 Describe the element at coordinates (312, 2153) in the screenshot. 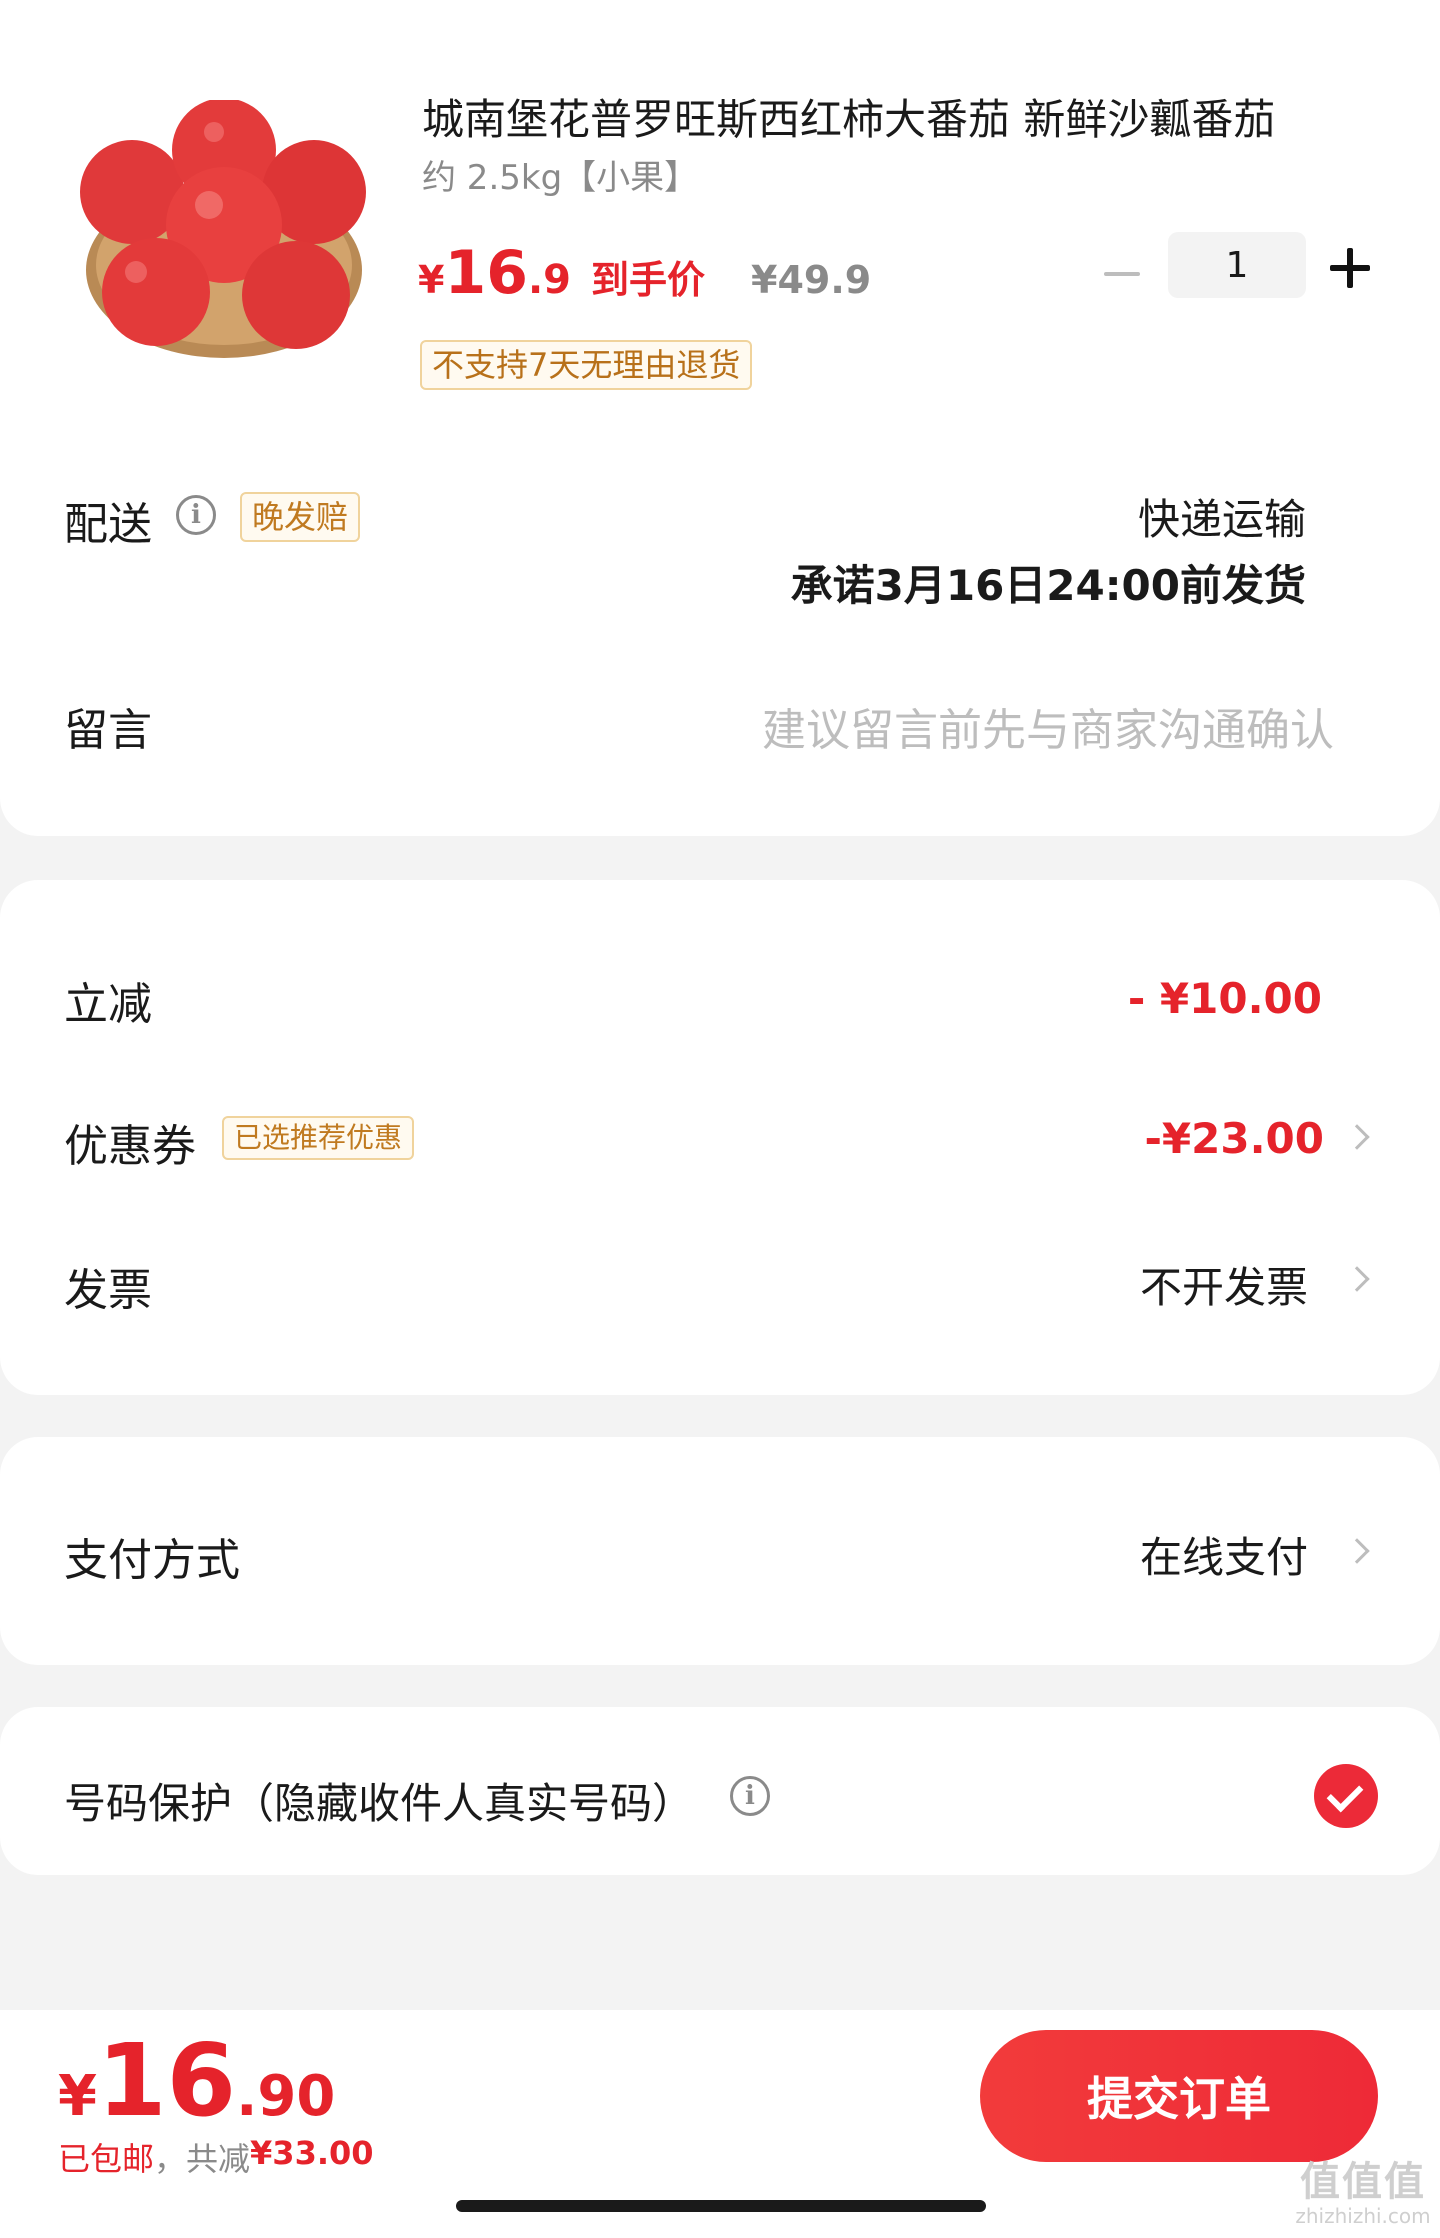

I see `discount-total: ¥33.00` at that location.